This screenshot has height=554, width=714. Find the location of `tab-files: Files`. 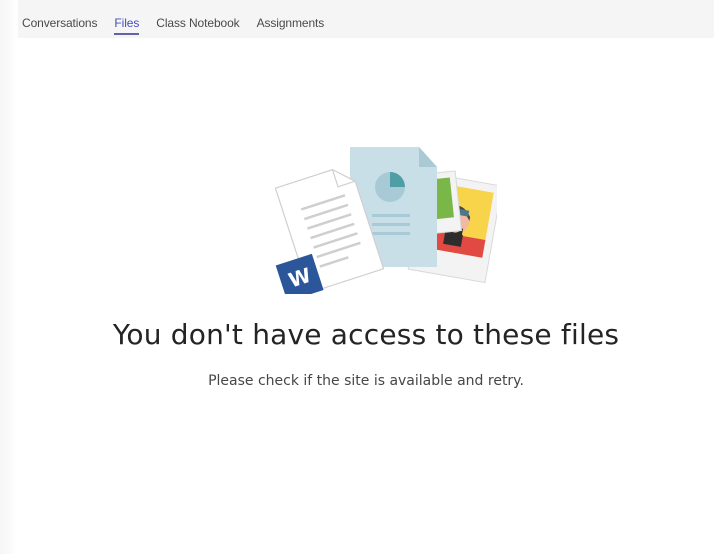

tab-files: Files is located at coordinates (126, 25).